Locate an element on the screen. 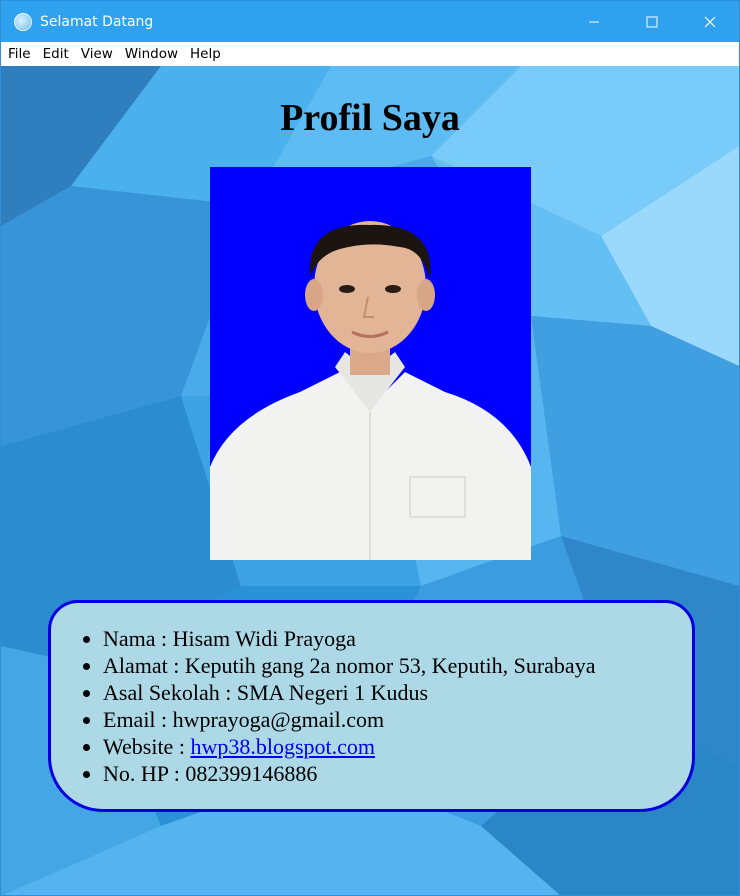 The height and width of the screenshot is (896, 740). menu-file: File is located at coordinates (19, 54).